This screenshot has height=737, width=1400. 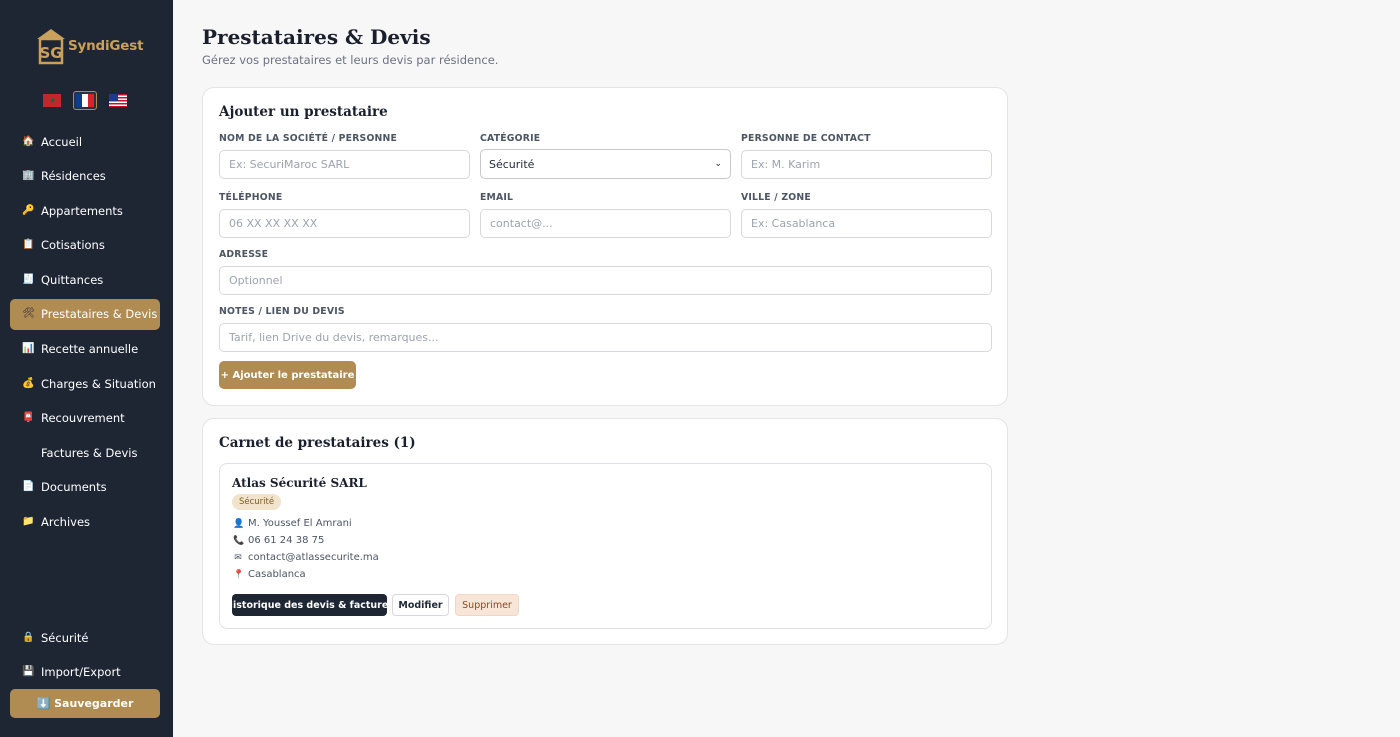 I want to click on tools-icon: 🛠, so click(x=28, y=314).